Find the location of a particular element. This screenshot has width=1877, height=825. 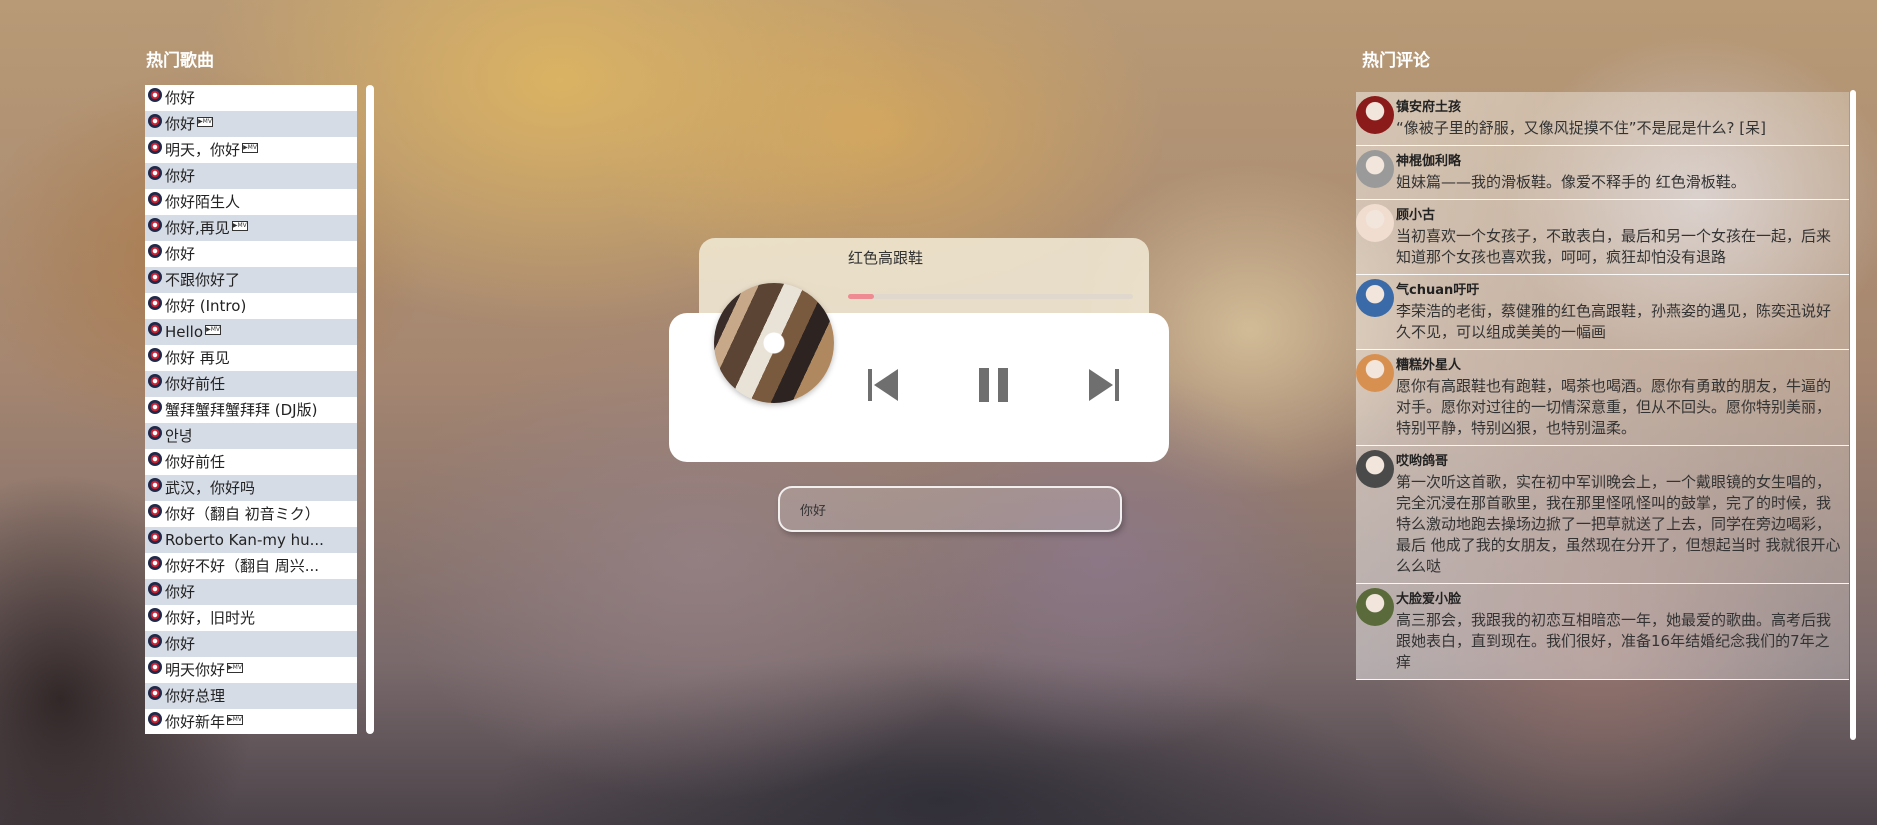

song-list-item: 你好陌生人 is located at coordinates (251, 202).